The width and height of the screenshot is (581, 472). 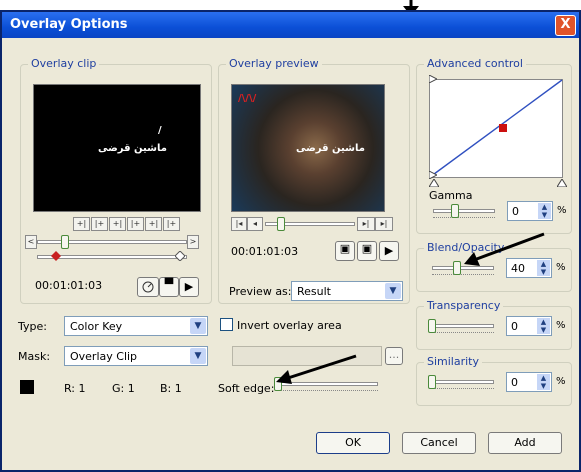 What do you see at coordinates (464, 305) in the screenshot?
I see `transparency-label: Transparency` at bounding box center [464, 305].